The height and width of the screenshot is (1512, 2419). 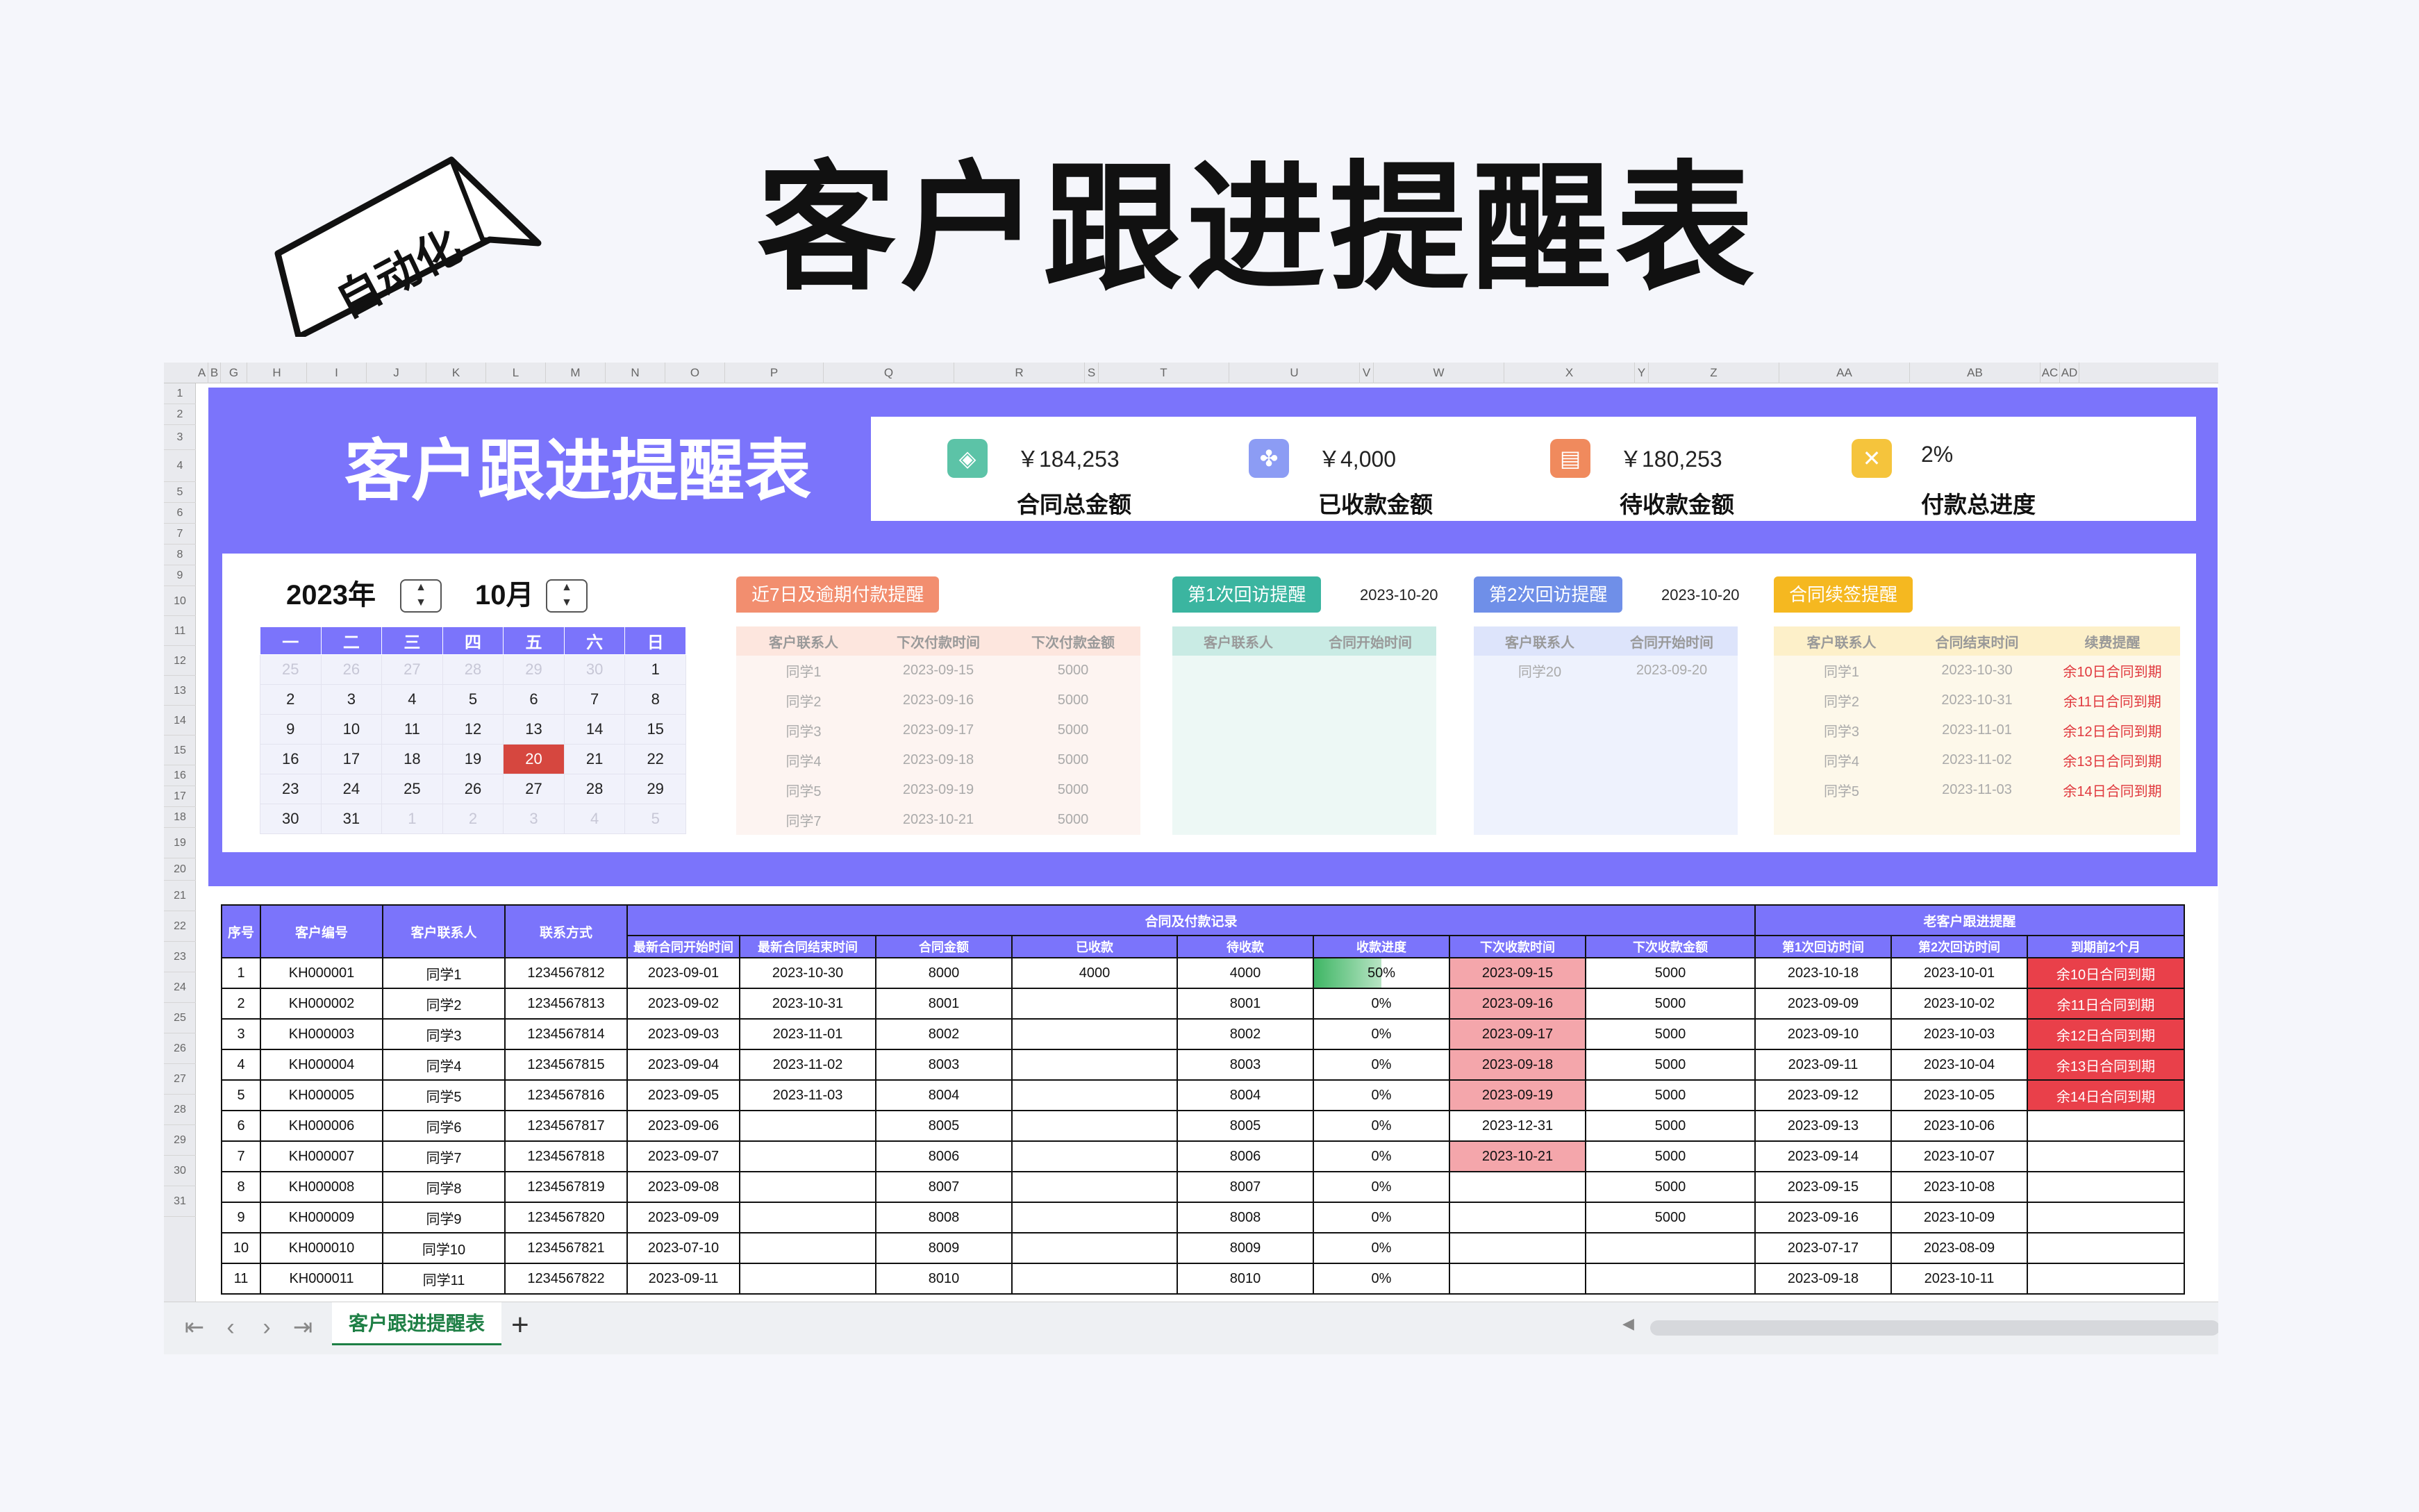 What do you see at coordinates (939, 730) in the screenshot?
I see `reminder-cell: 2023-09-17` at bounding box center [939, 730].